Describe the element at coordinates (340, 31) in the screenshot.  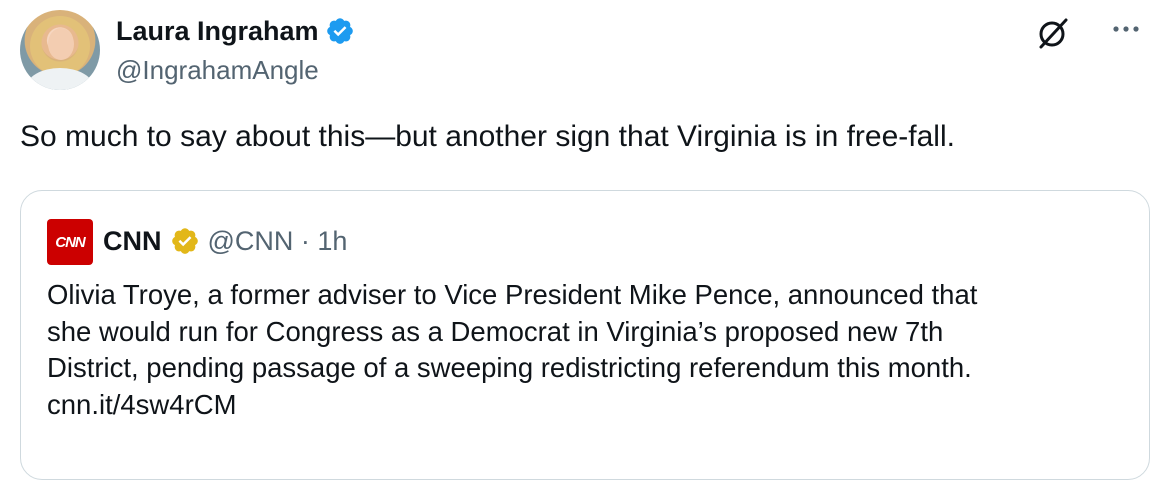
I see `verified-badge-icon` at that location.